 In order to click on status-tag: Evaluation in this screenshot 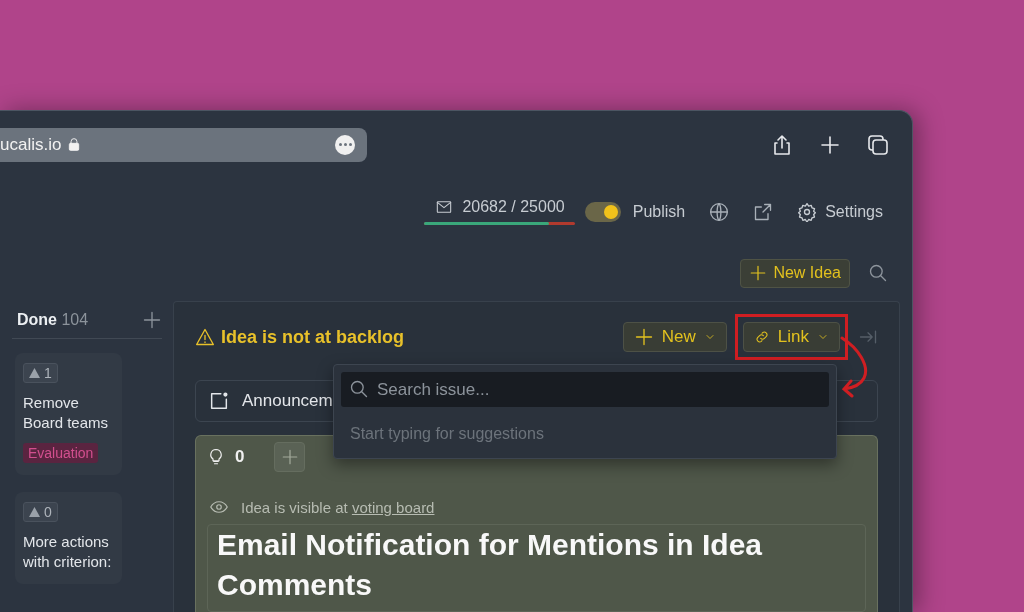, I will do `click(61, 453)`.